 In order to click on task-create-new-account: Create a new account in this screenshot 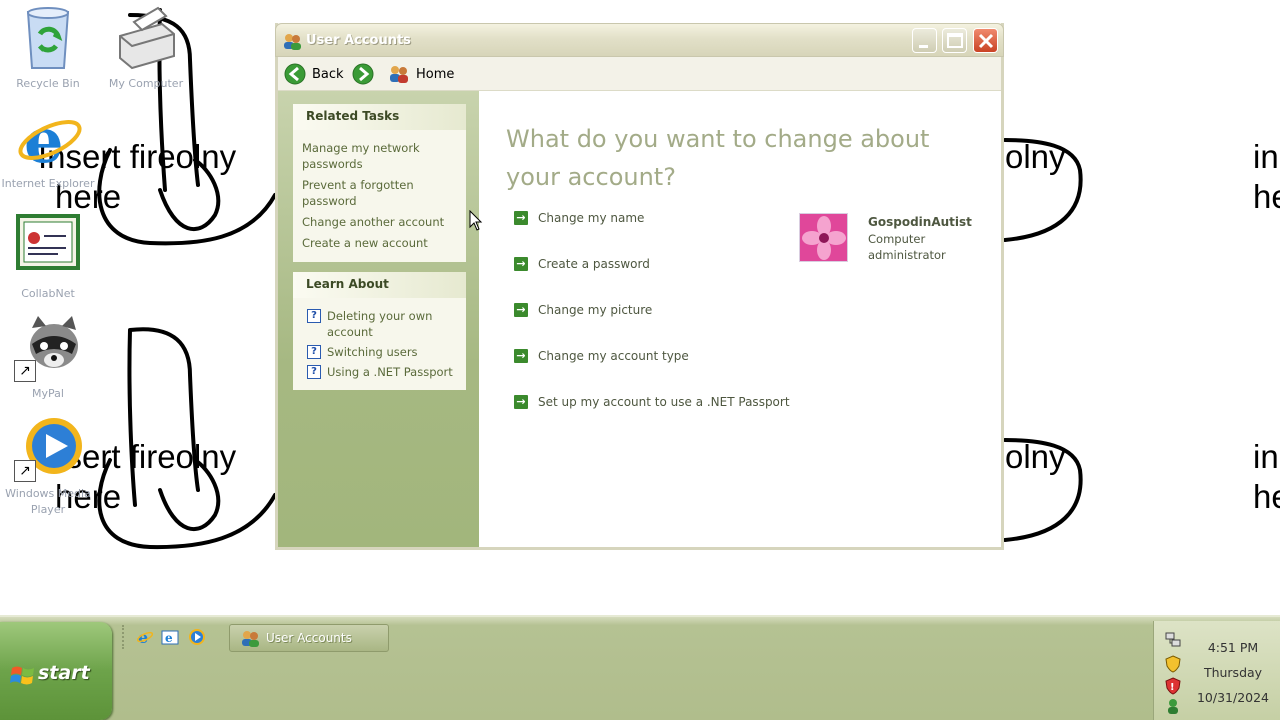, I will do `click(380, 243)`.